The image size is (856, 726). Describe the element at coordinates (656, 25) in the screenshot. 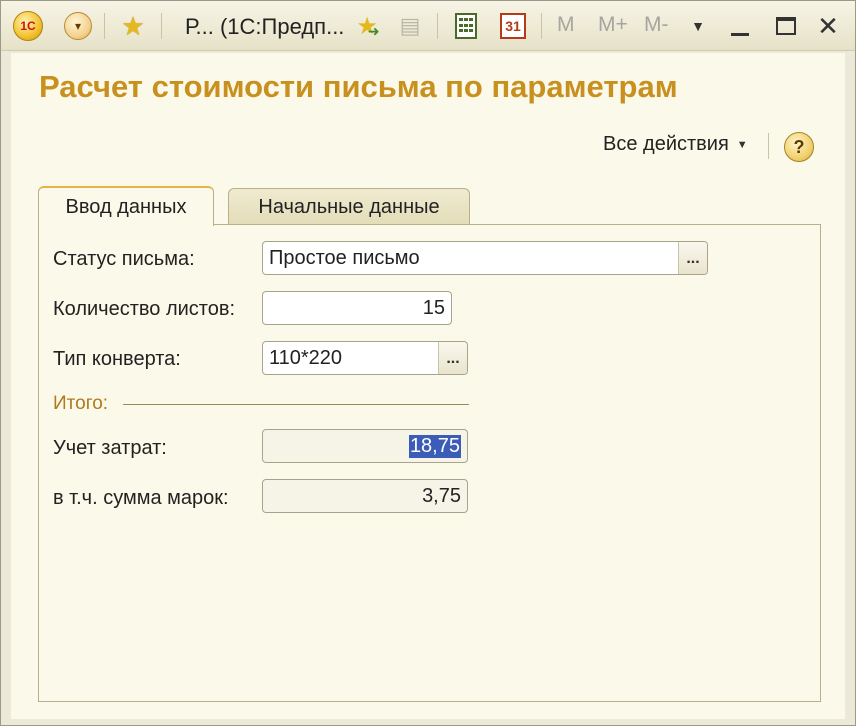

I see `memory-button-m-minus: M-` at that location.